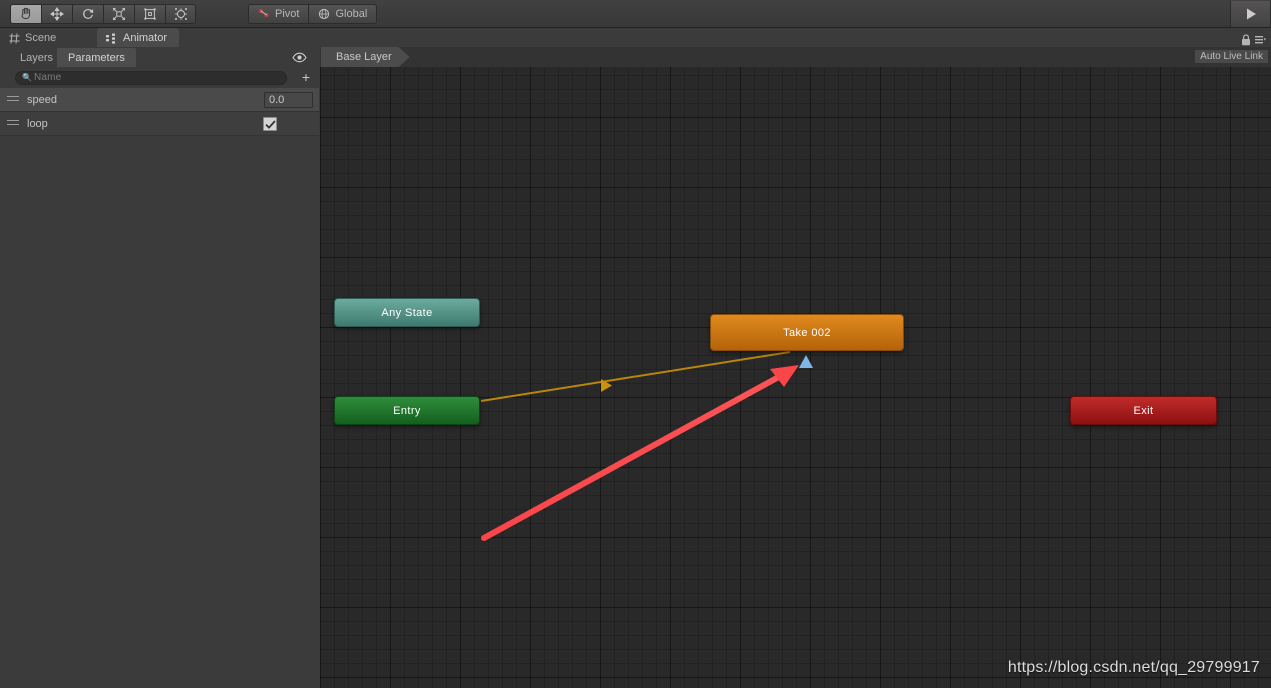 This screenshot has width=1271, height=688. I want to click on parameter-value-speed-text: 0.0, so click(277, 100).